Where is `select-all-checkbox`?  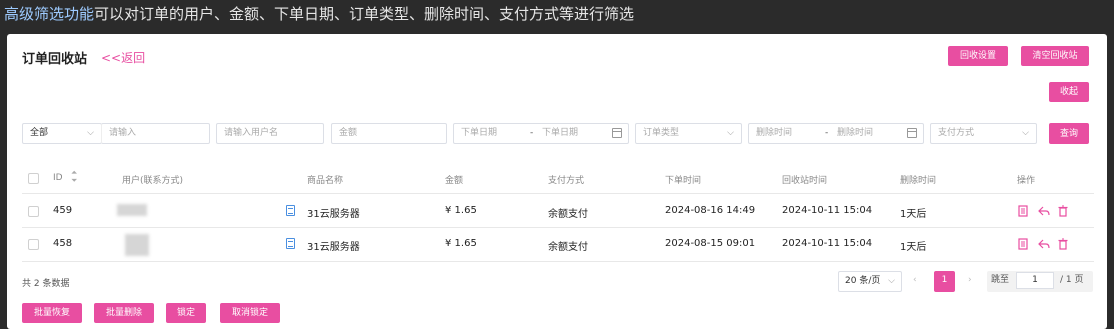
select-all-checkbox is located at coordinates (33, 178).